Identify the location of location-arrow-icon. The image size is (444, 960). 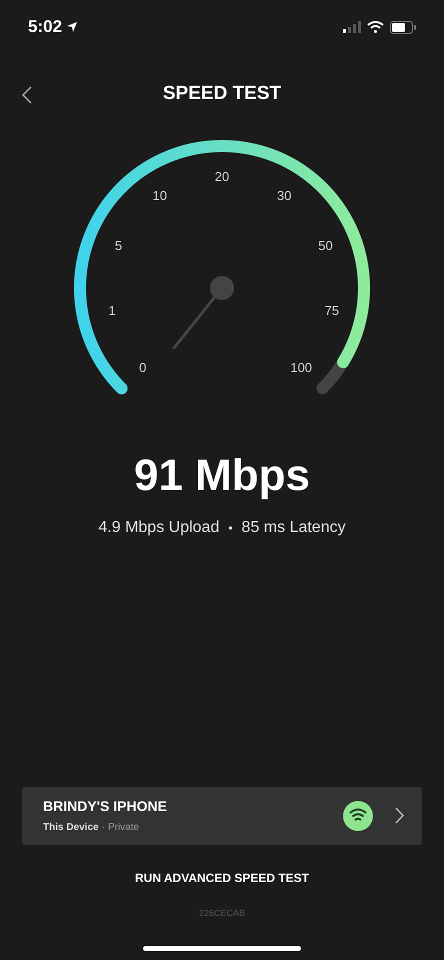
(72, 27).